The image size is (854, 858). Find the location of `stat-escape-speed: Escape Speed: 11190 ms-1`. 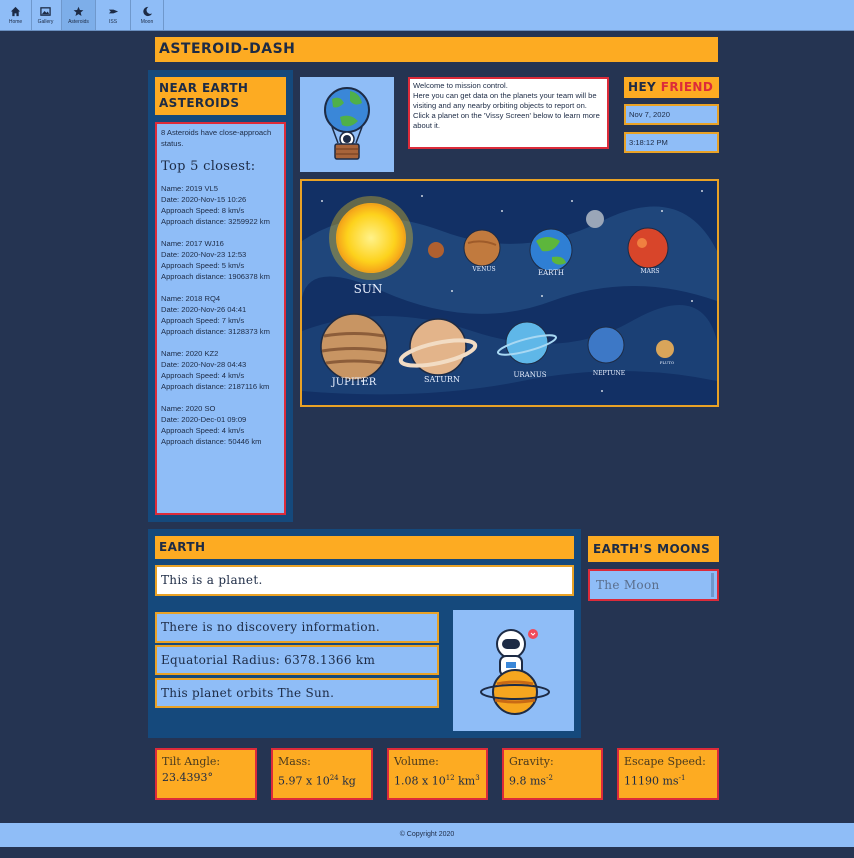

stat-escape-speed: Escape Speed: 11190 ms-1 is located at coordinates (668, 774).